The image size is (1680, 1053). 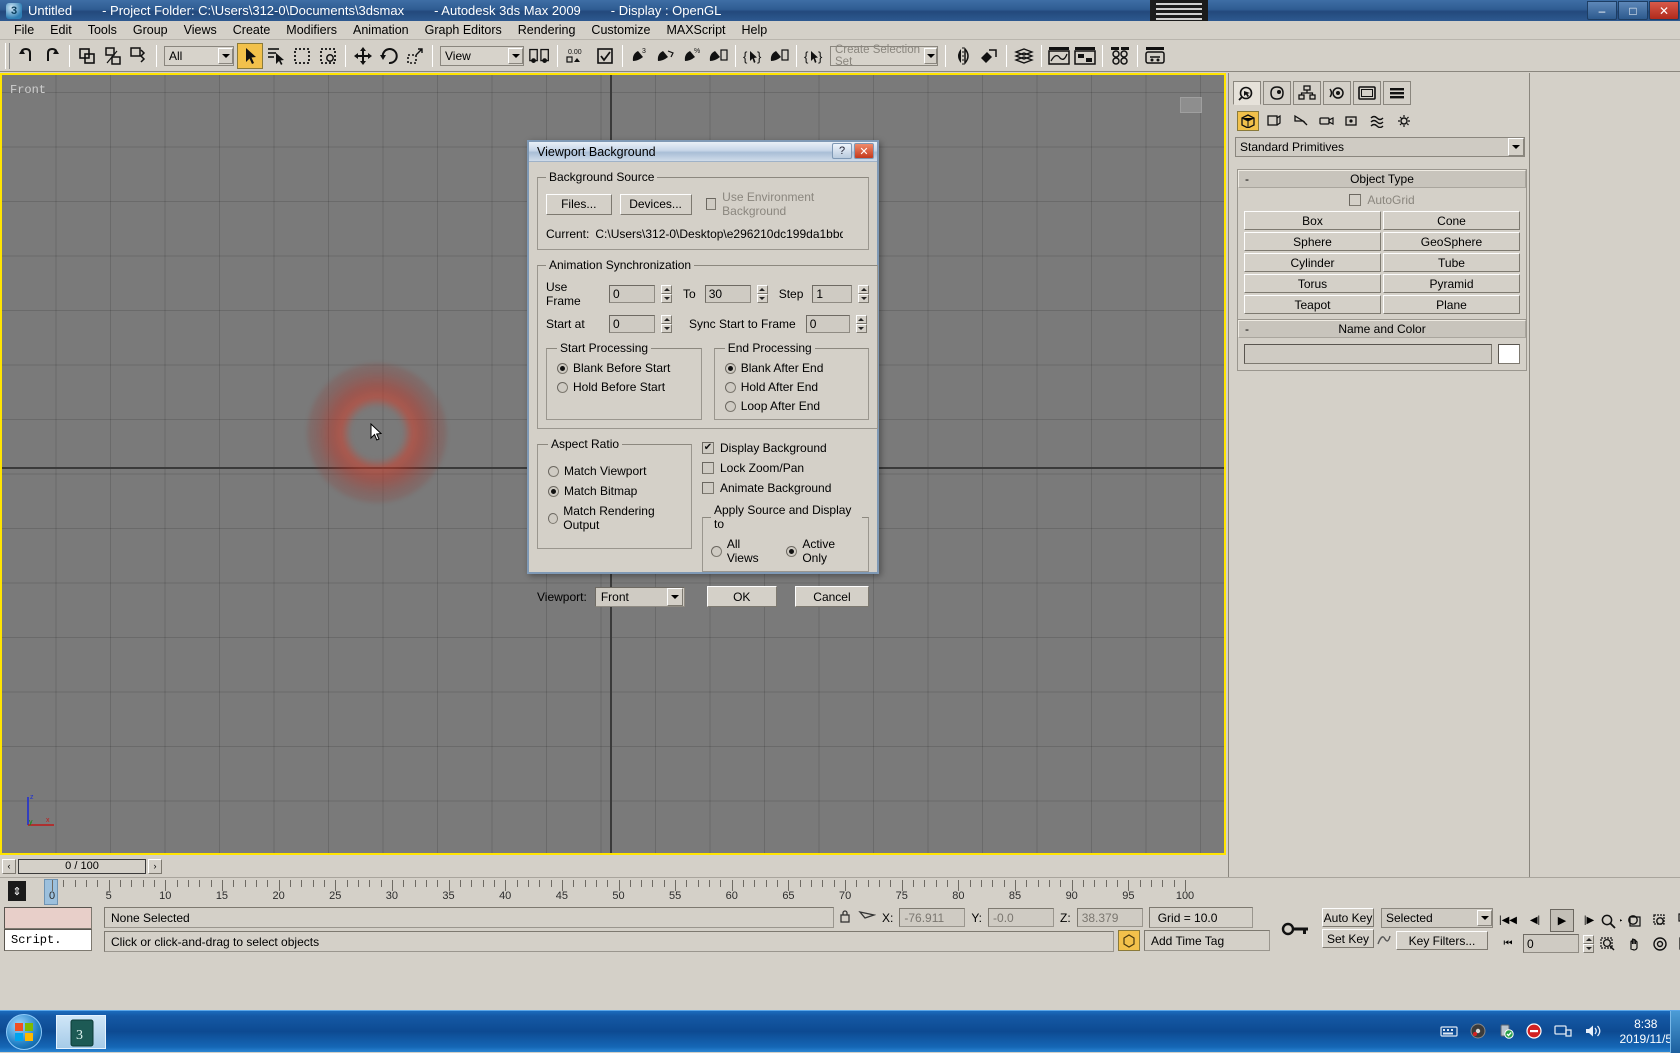 I want to click on menu-file: File, so click(x=24, y=30).